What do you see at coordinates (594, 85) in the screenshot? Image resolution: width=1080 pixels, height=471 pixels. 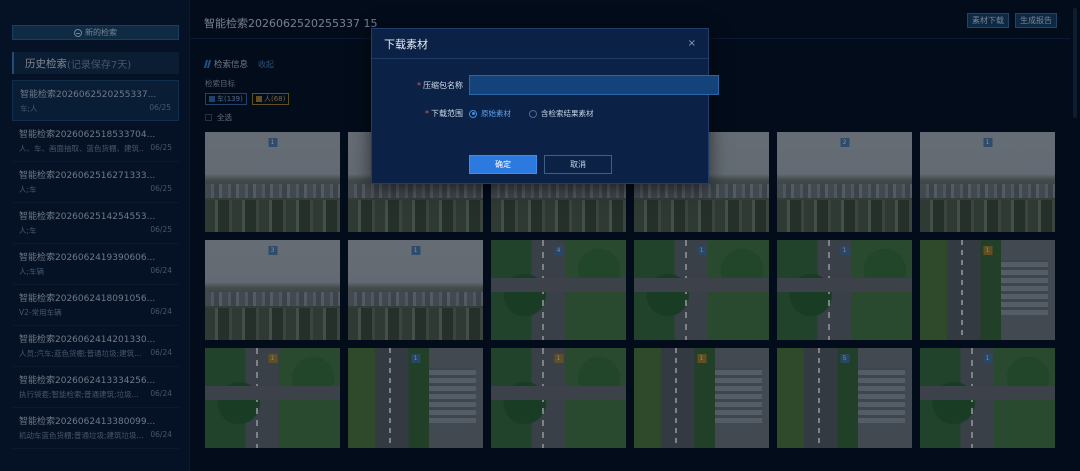 I see `archive-name-input` at bounding box center [594, 85].